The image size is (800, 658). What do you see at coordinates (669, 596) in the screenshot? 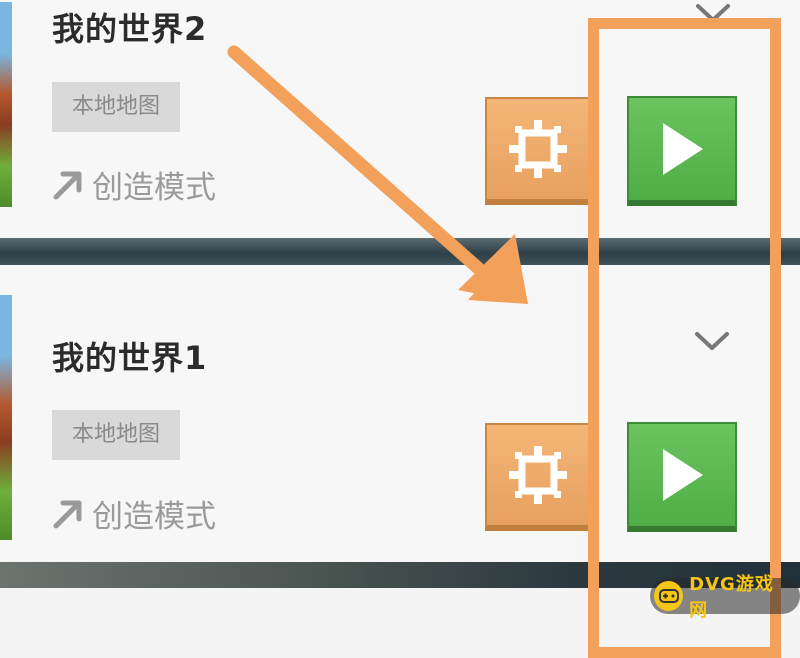
I see `gamepad-icon` at bounding box center [669, 596].